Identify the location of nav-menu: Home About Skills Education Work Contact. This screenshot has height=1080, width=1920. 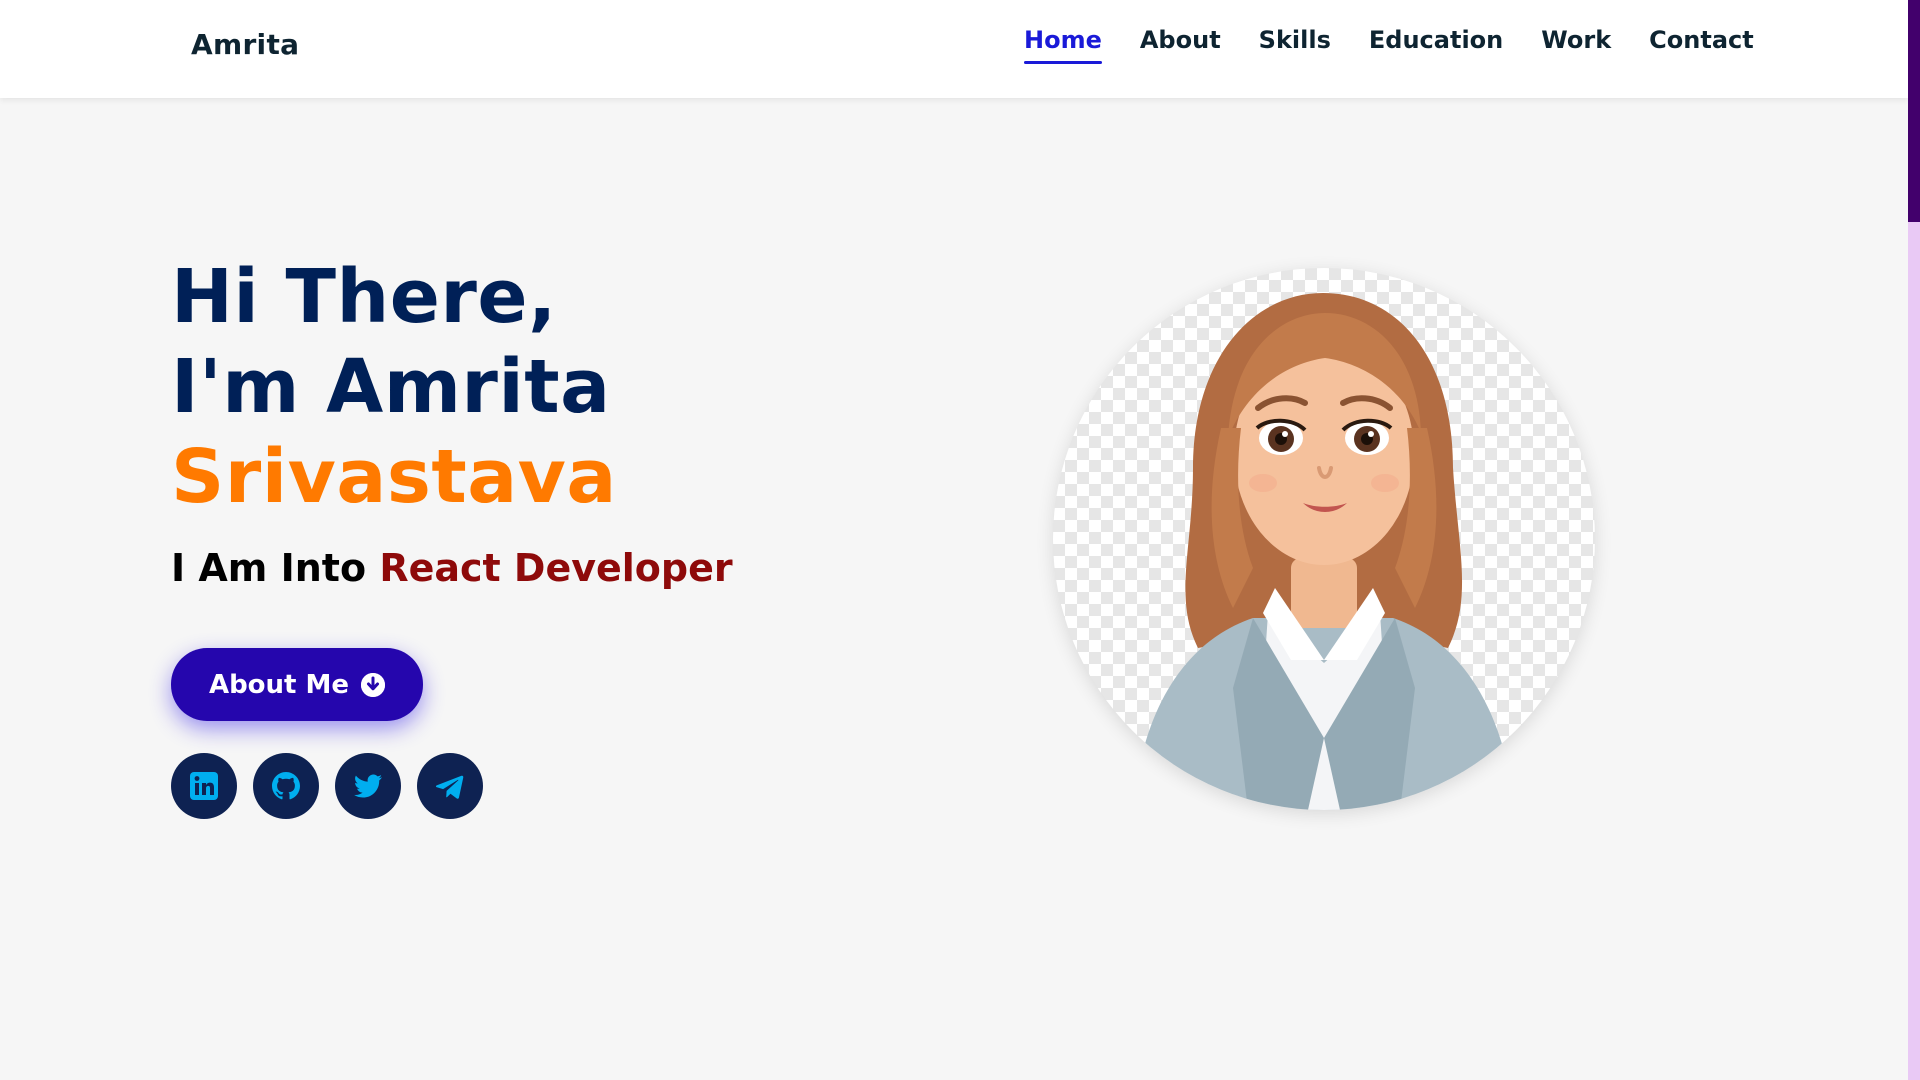
(1389, 45).